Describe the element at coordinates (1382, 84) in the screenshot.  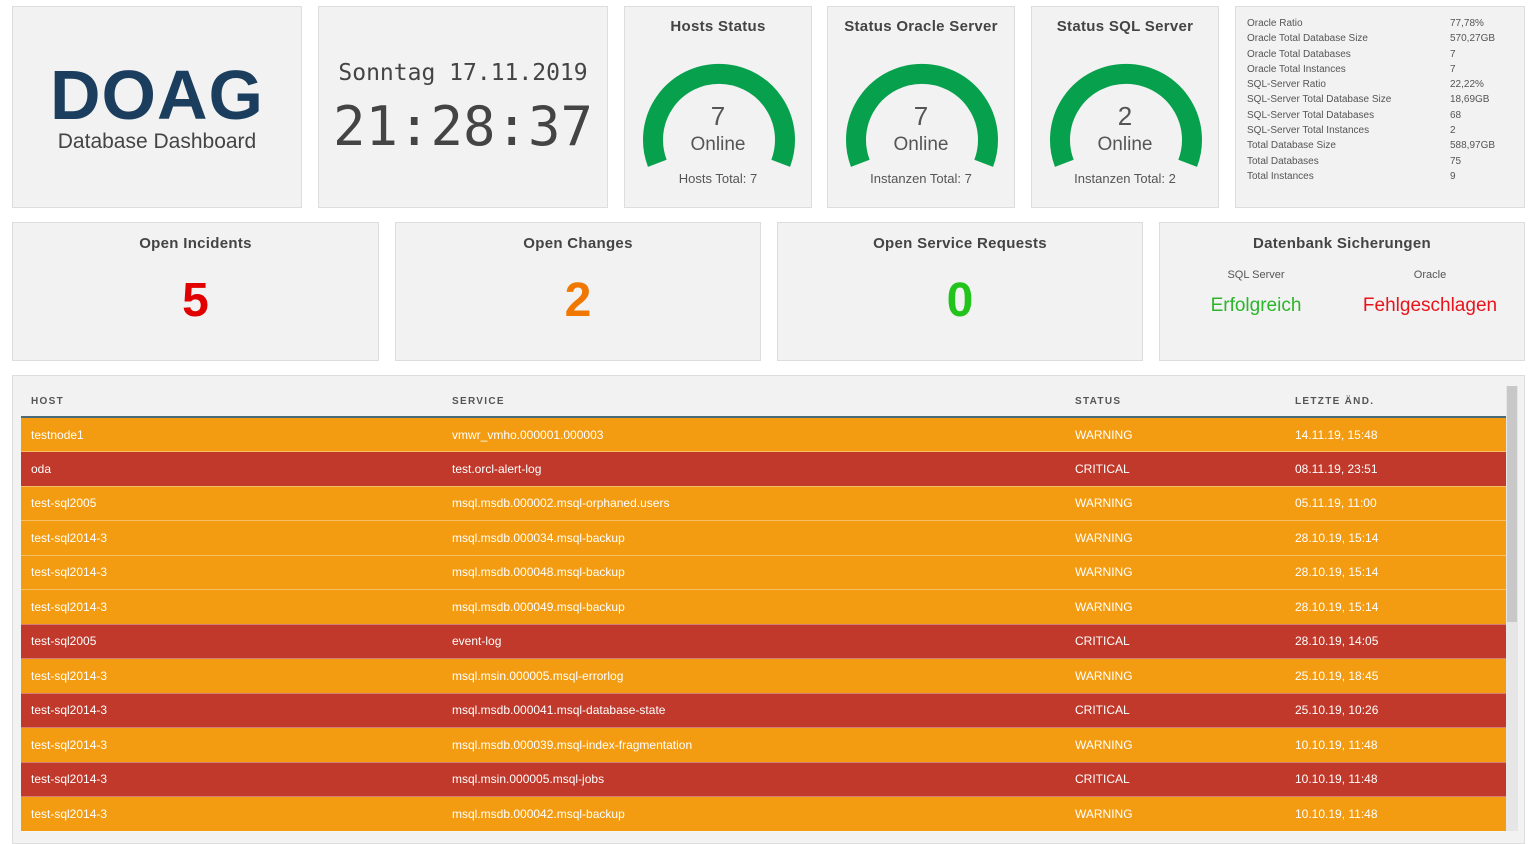
I see `stat-row: SQL-Server Ratio 22,22%` at that location.